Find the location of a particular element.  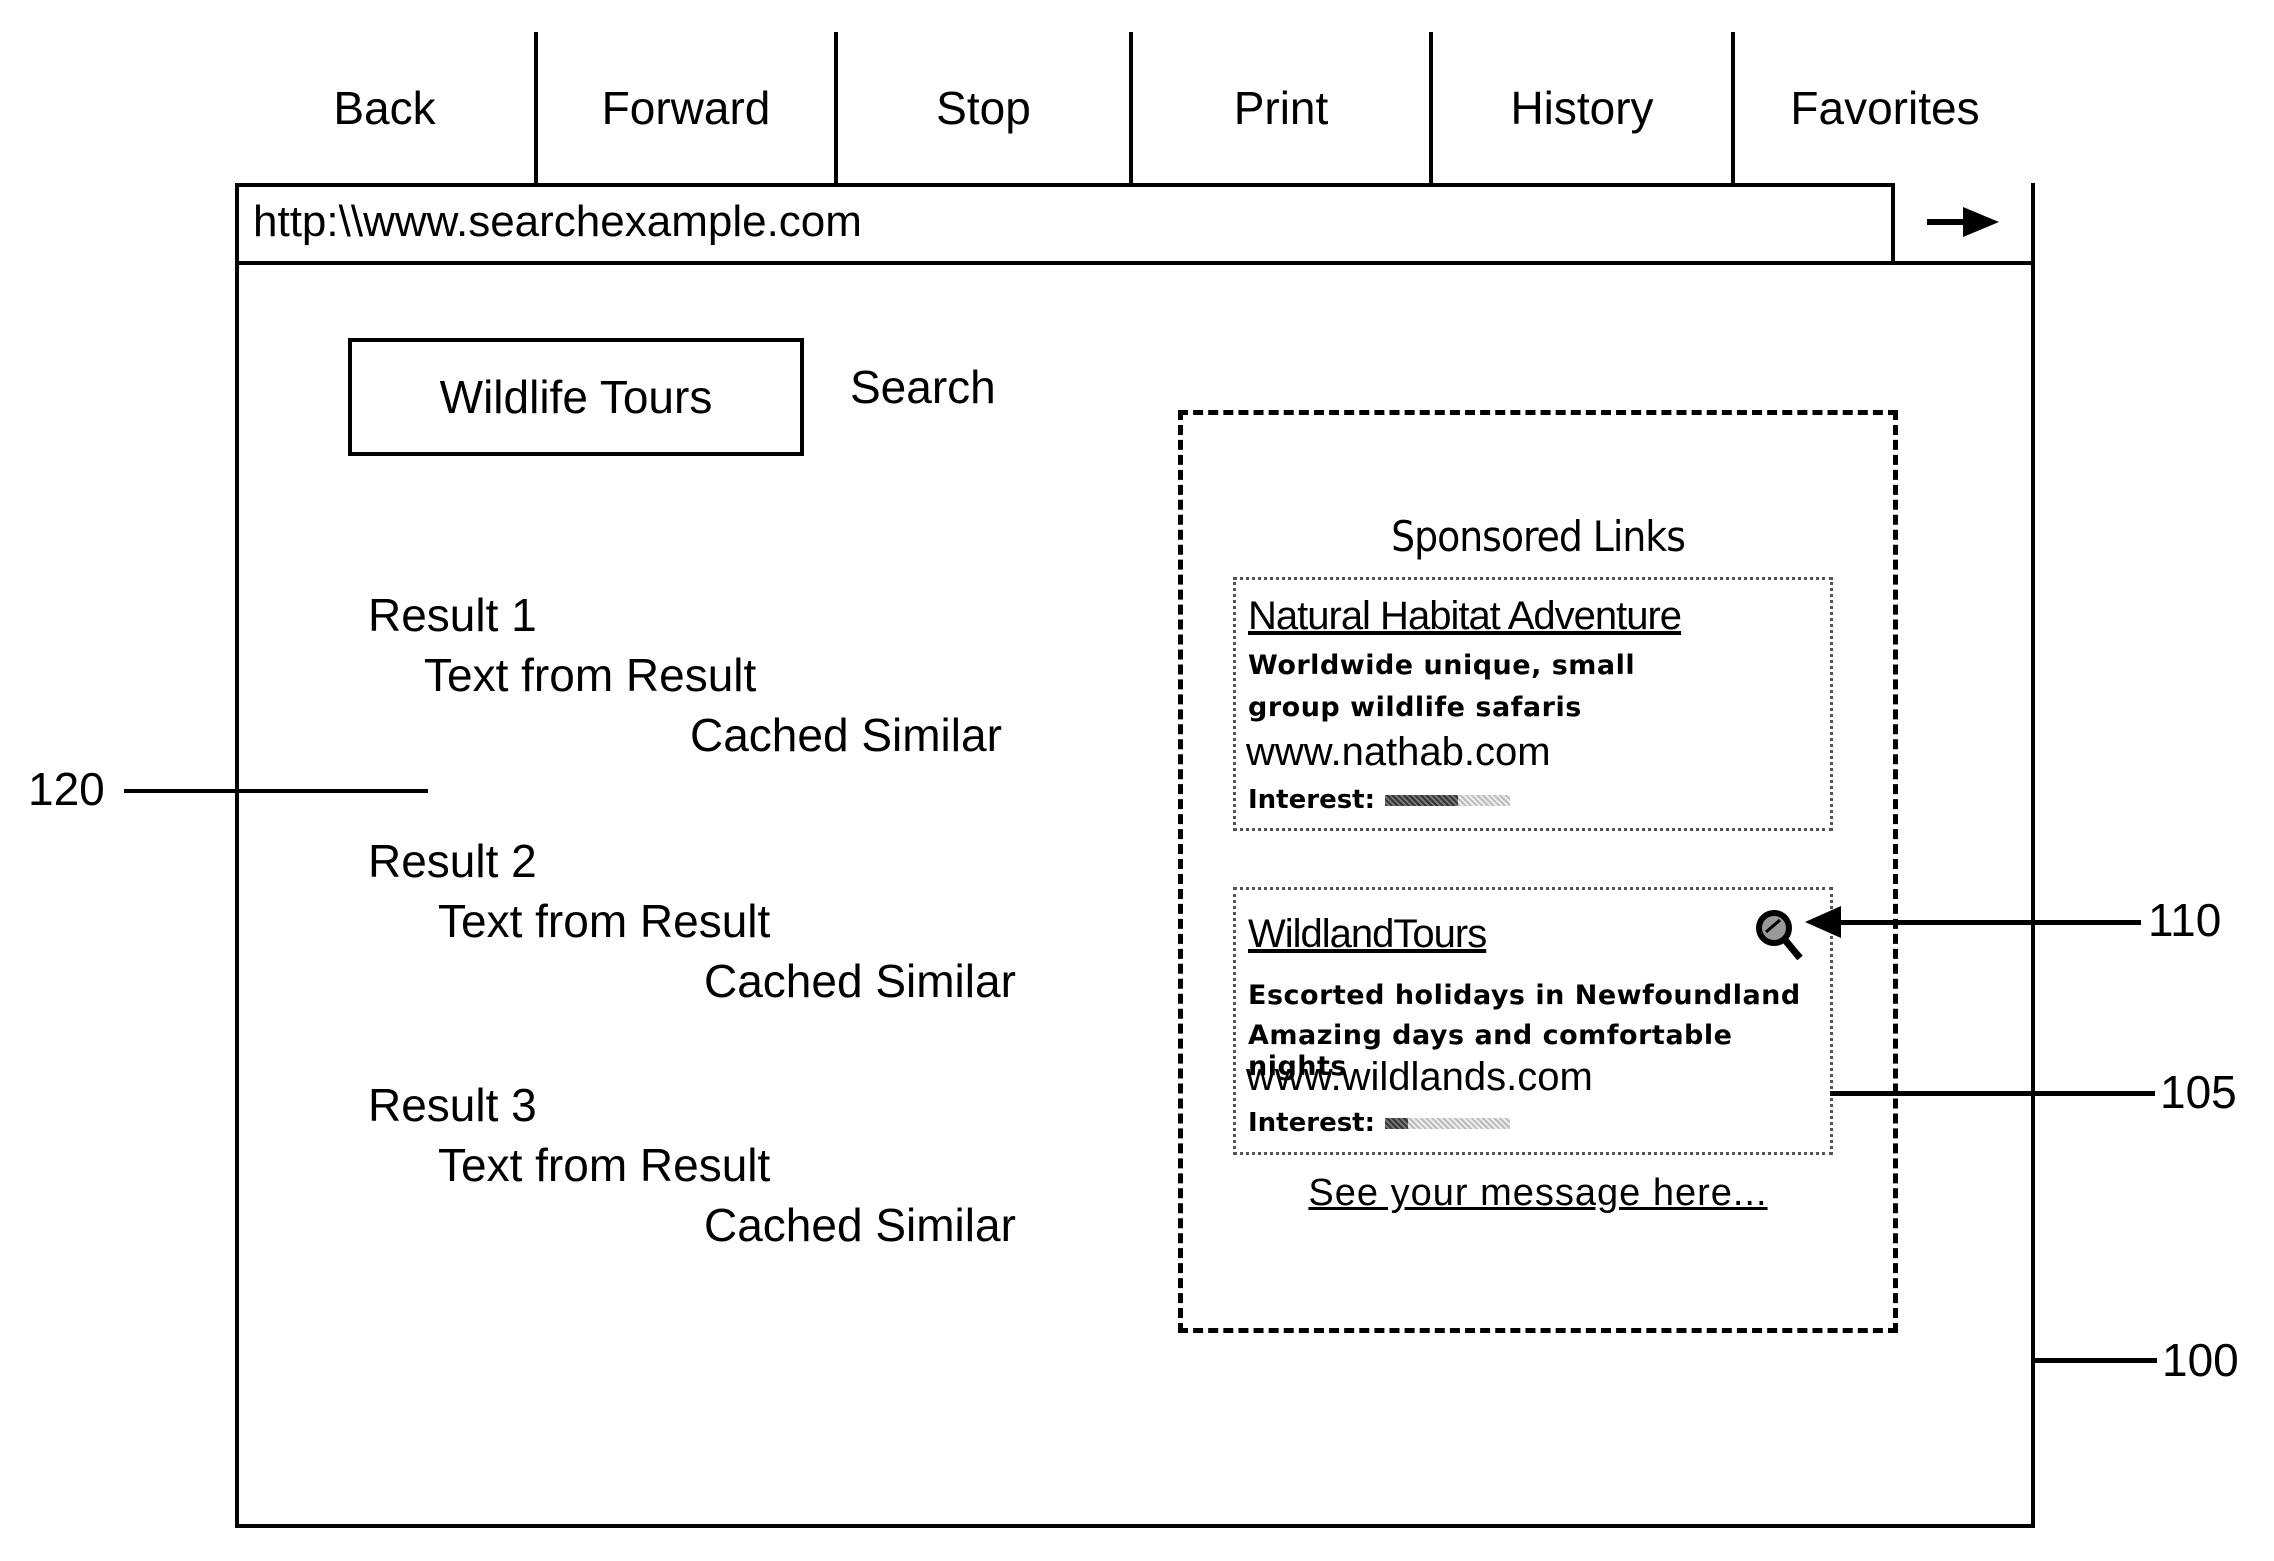

back-label: Back is located at coordinates (384, 107).